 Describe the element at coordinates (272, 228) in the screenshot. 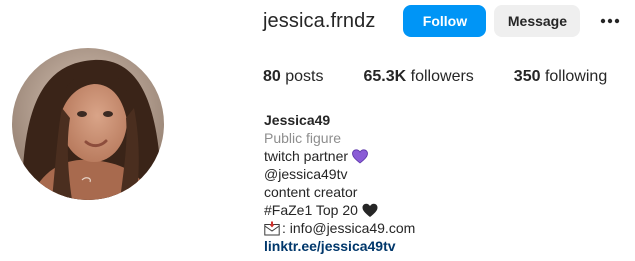

I see `envelope-icon` at that location.